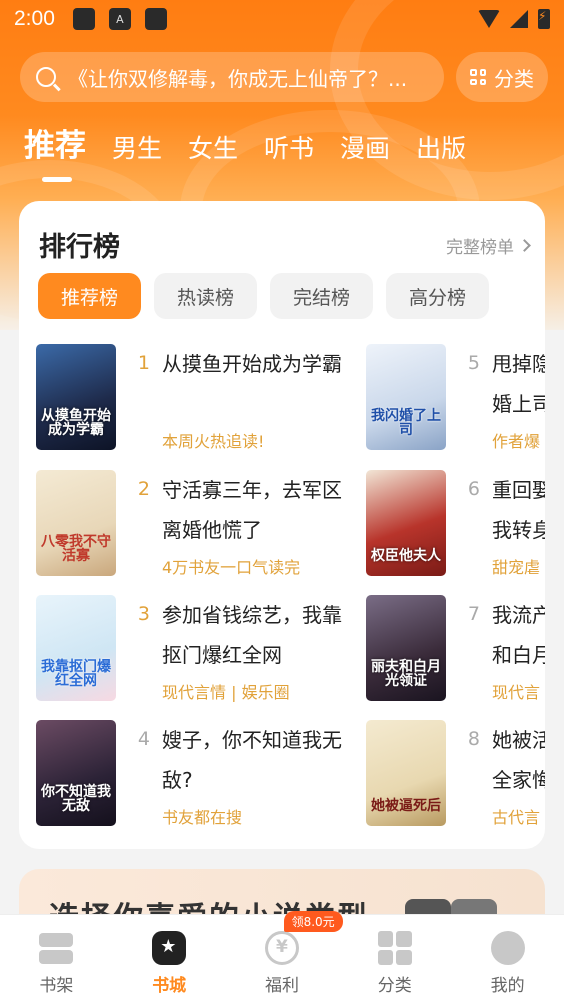 Image resolution: width=564 pixels, height=1002 pixels. Describe the element at coordinates (79, 247) in the screenshot. I see `ranking-title: 排行榜` at that location.